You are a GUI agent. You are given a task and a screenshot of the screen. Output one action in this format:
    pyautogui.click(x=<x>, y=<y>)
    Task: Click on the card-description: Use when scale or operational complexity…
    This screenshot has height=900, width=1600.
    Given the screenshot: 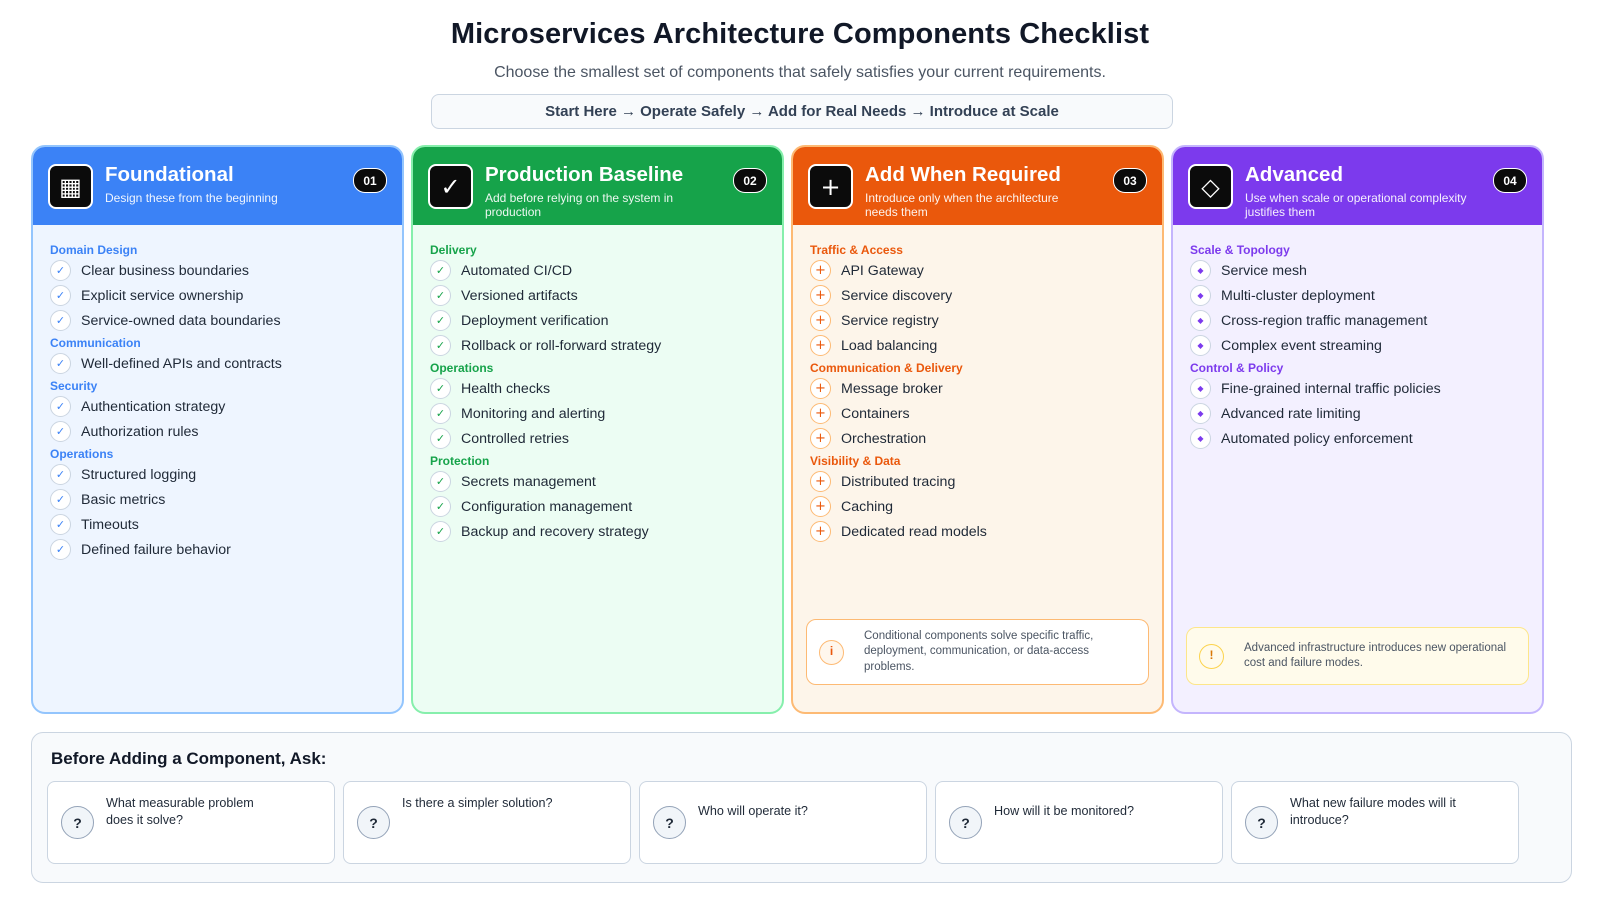 What is the action you would take?
    pyautogui.click(x=1356, y=205)
    